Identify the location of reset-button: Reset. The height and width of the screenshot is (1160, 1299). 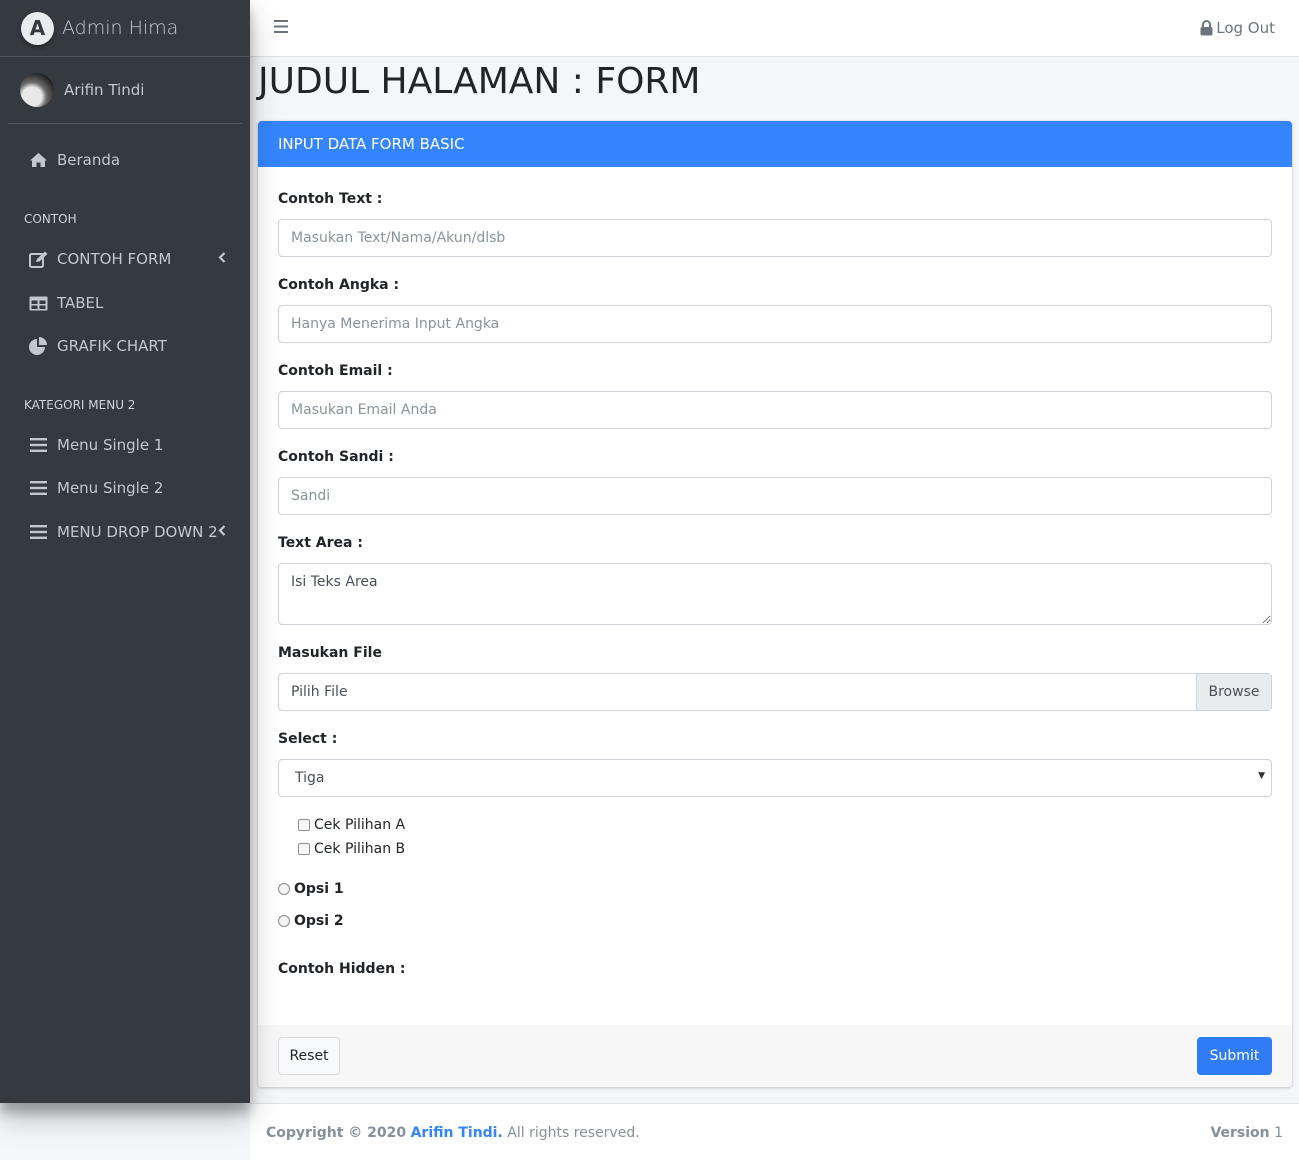
(309, 1056).